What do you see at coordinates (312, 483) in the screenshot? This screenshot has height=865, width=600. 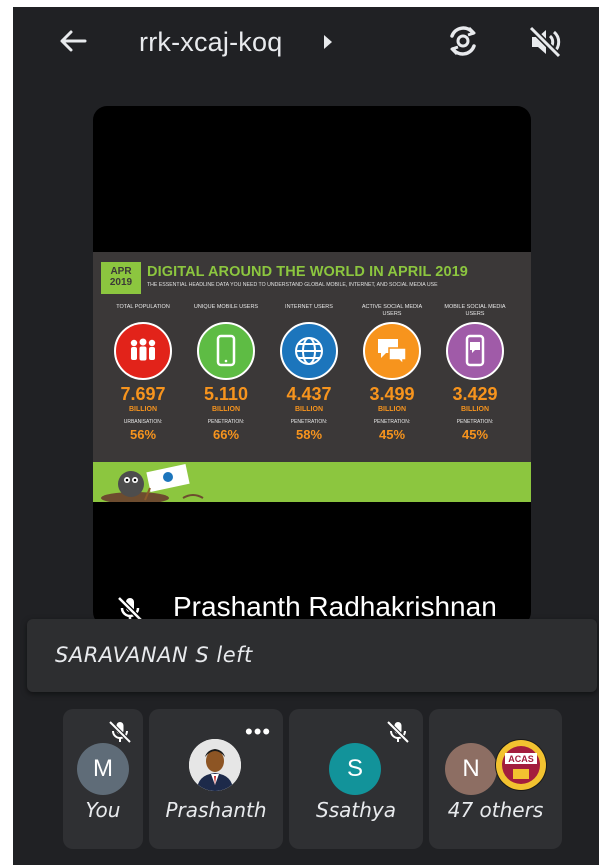 I see `slide-footer-band` at bounding box center [312, 483].